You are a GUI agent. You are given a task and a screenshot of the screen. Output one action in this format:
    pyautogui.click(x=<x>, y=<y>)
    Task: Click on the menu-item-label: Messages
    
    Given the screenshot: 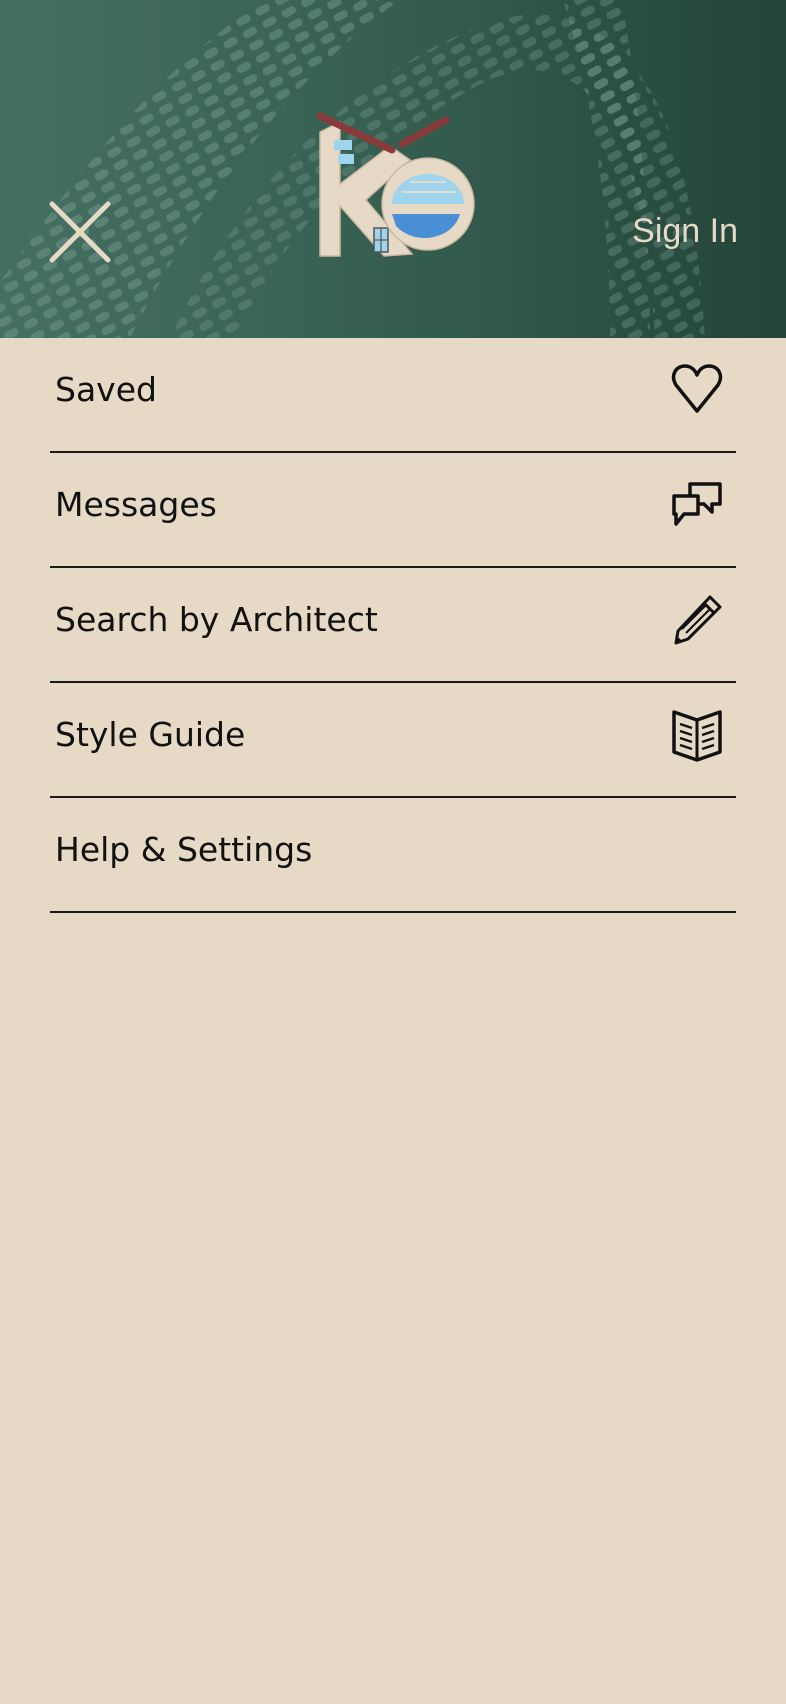 What is the action you would take?
    pyautogui.click(x=136, y=504)
    